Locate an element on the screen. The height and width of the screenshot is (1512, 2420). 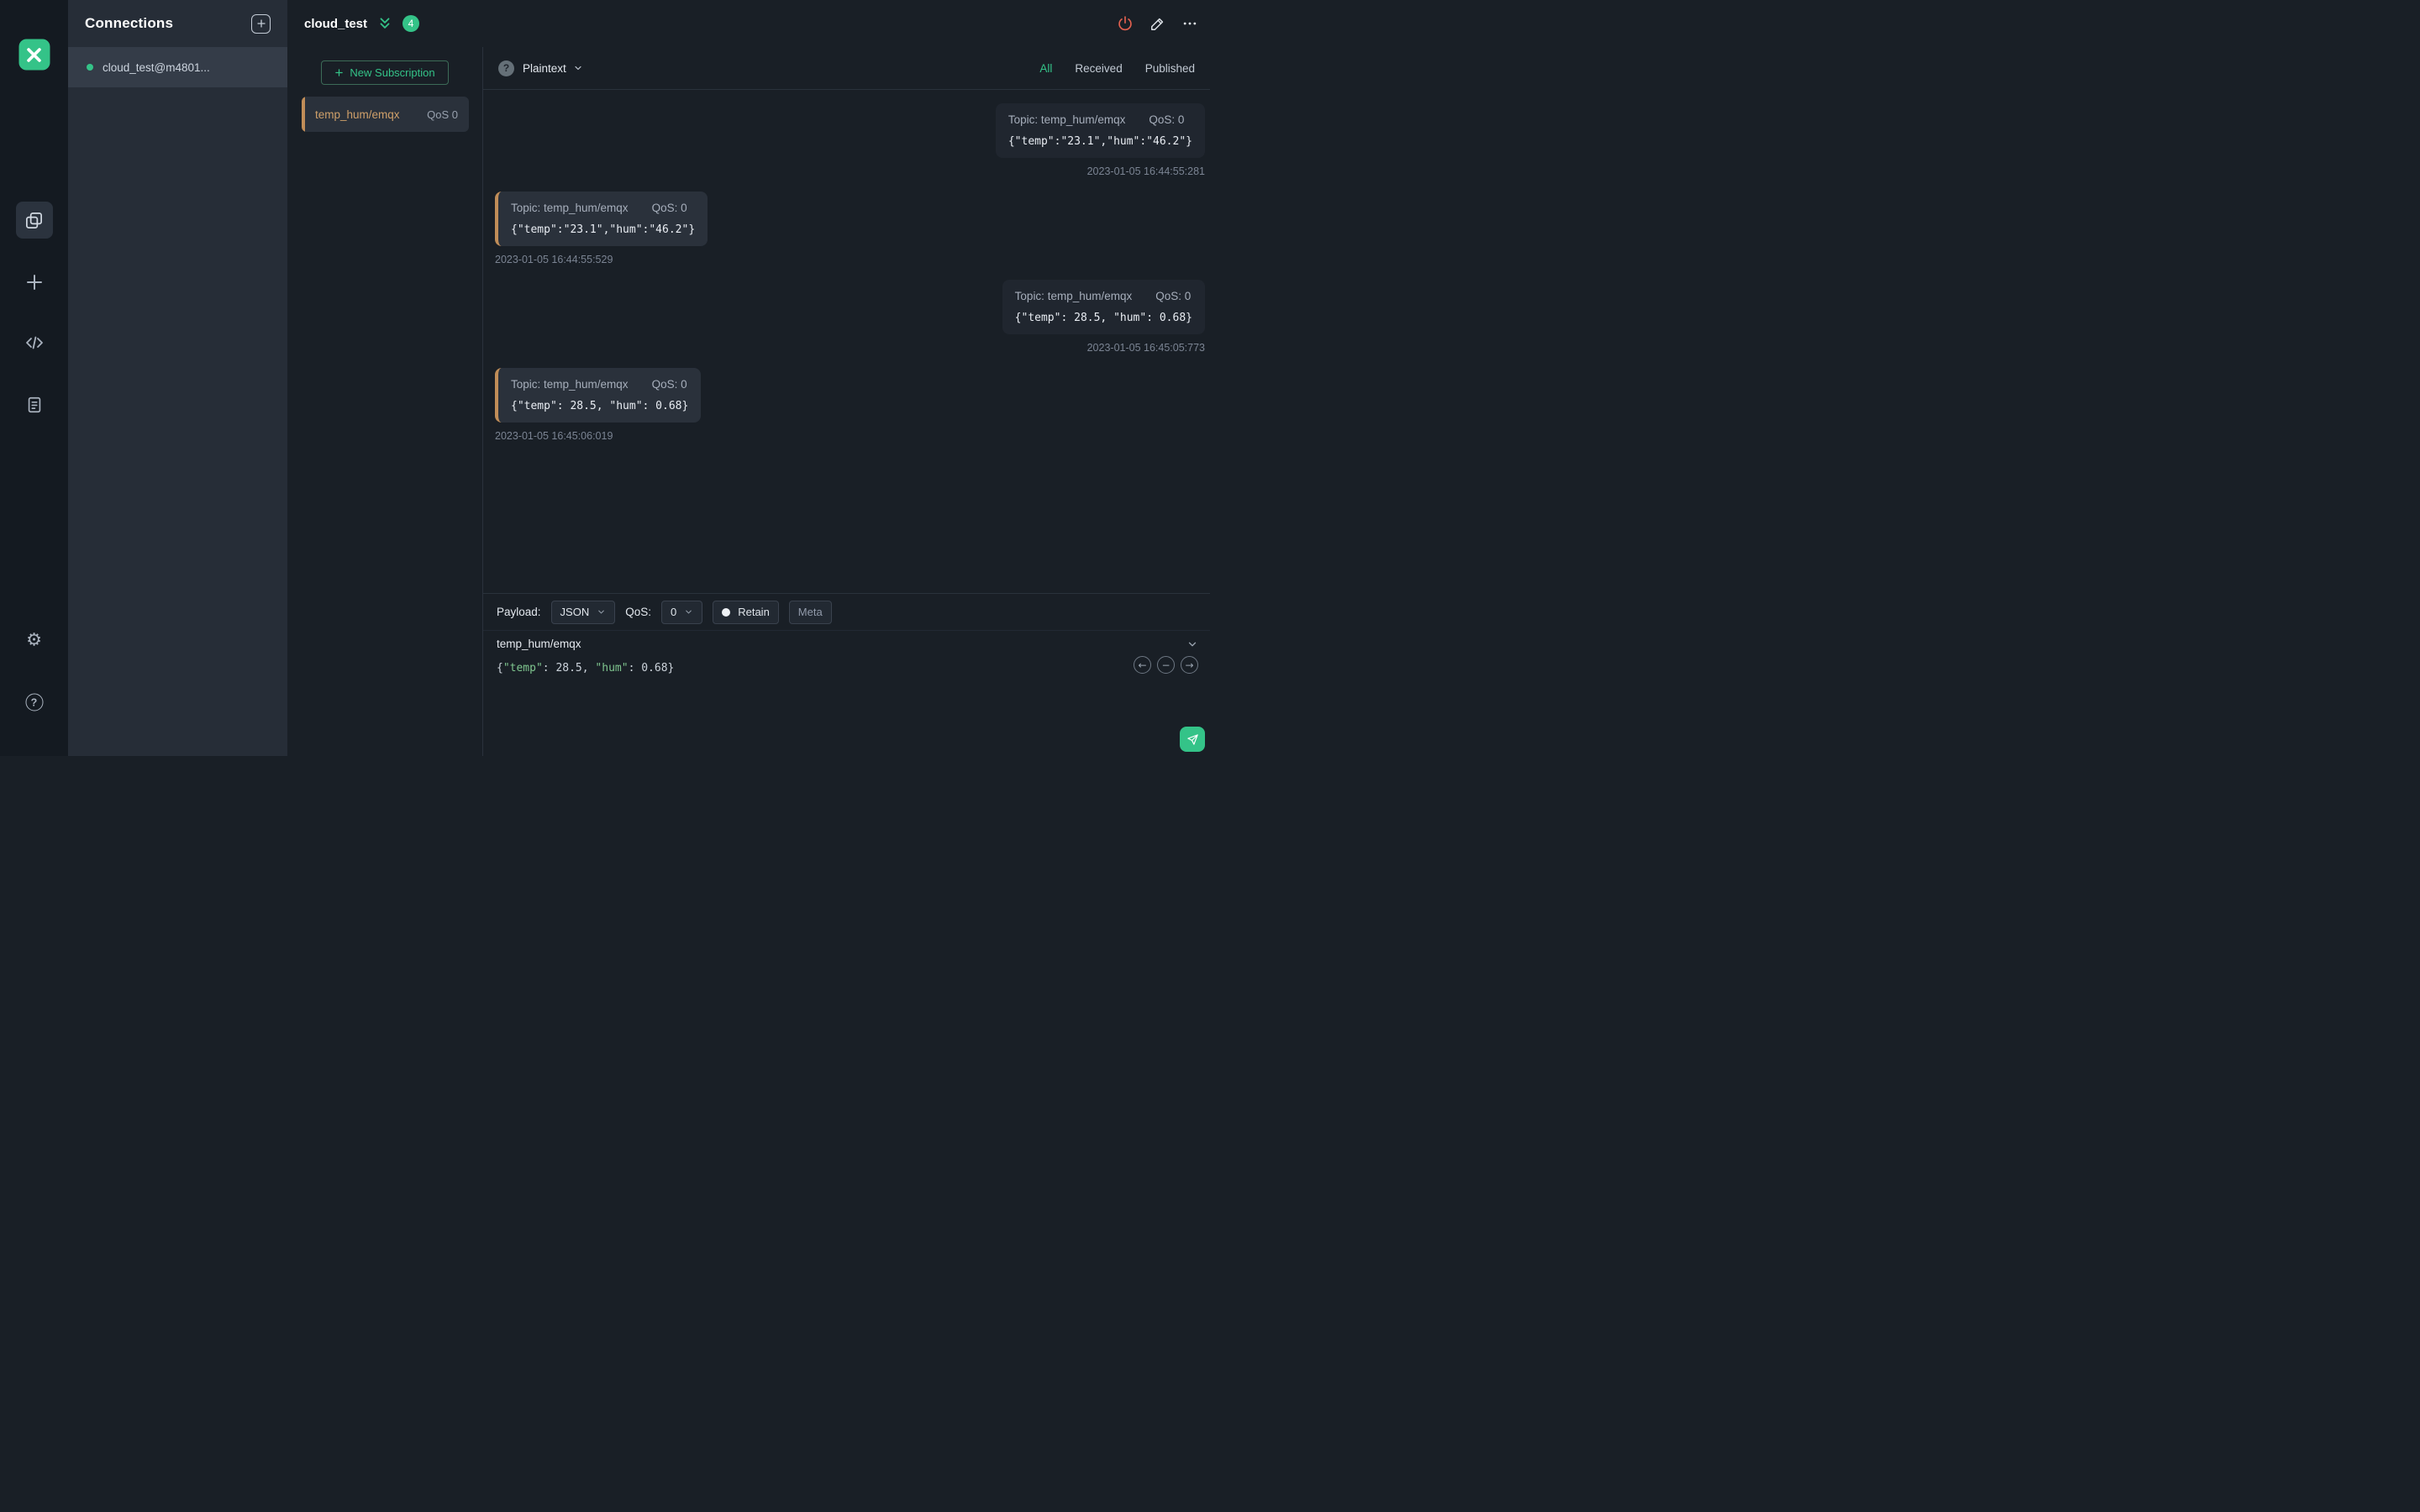
history-clear-button: − is located at coordinates (1166, 665).